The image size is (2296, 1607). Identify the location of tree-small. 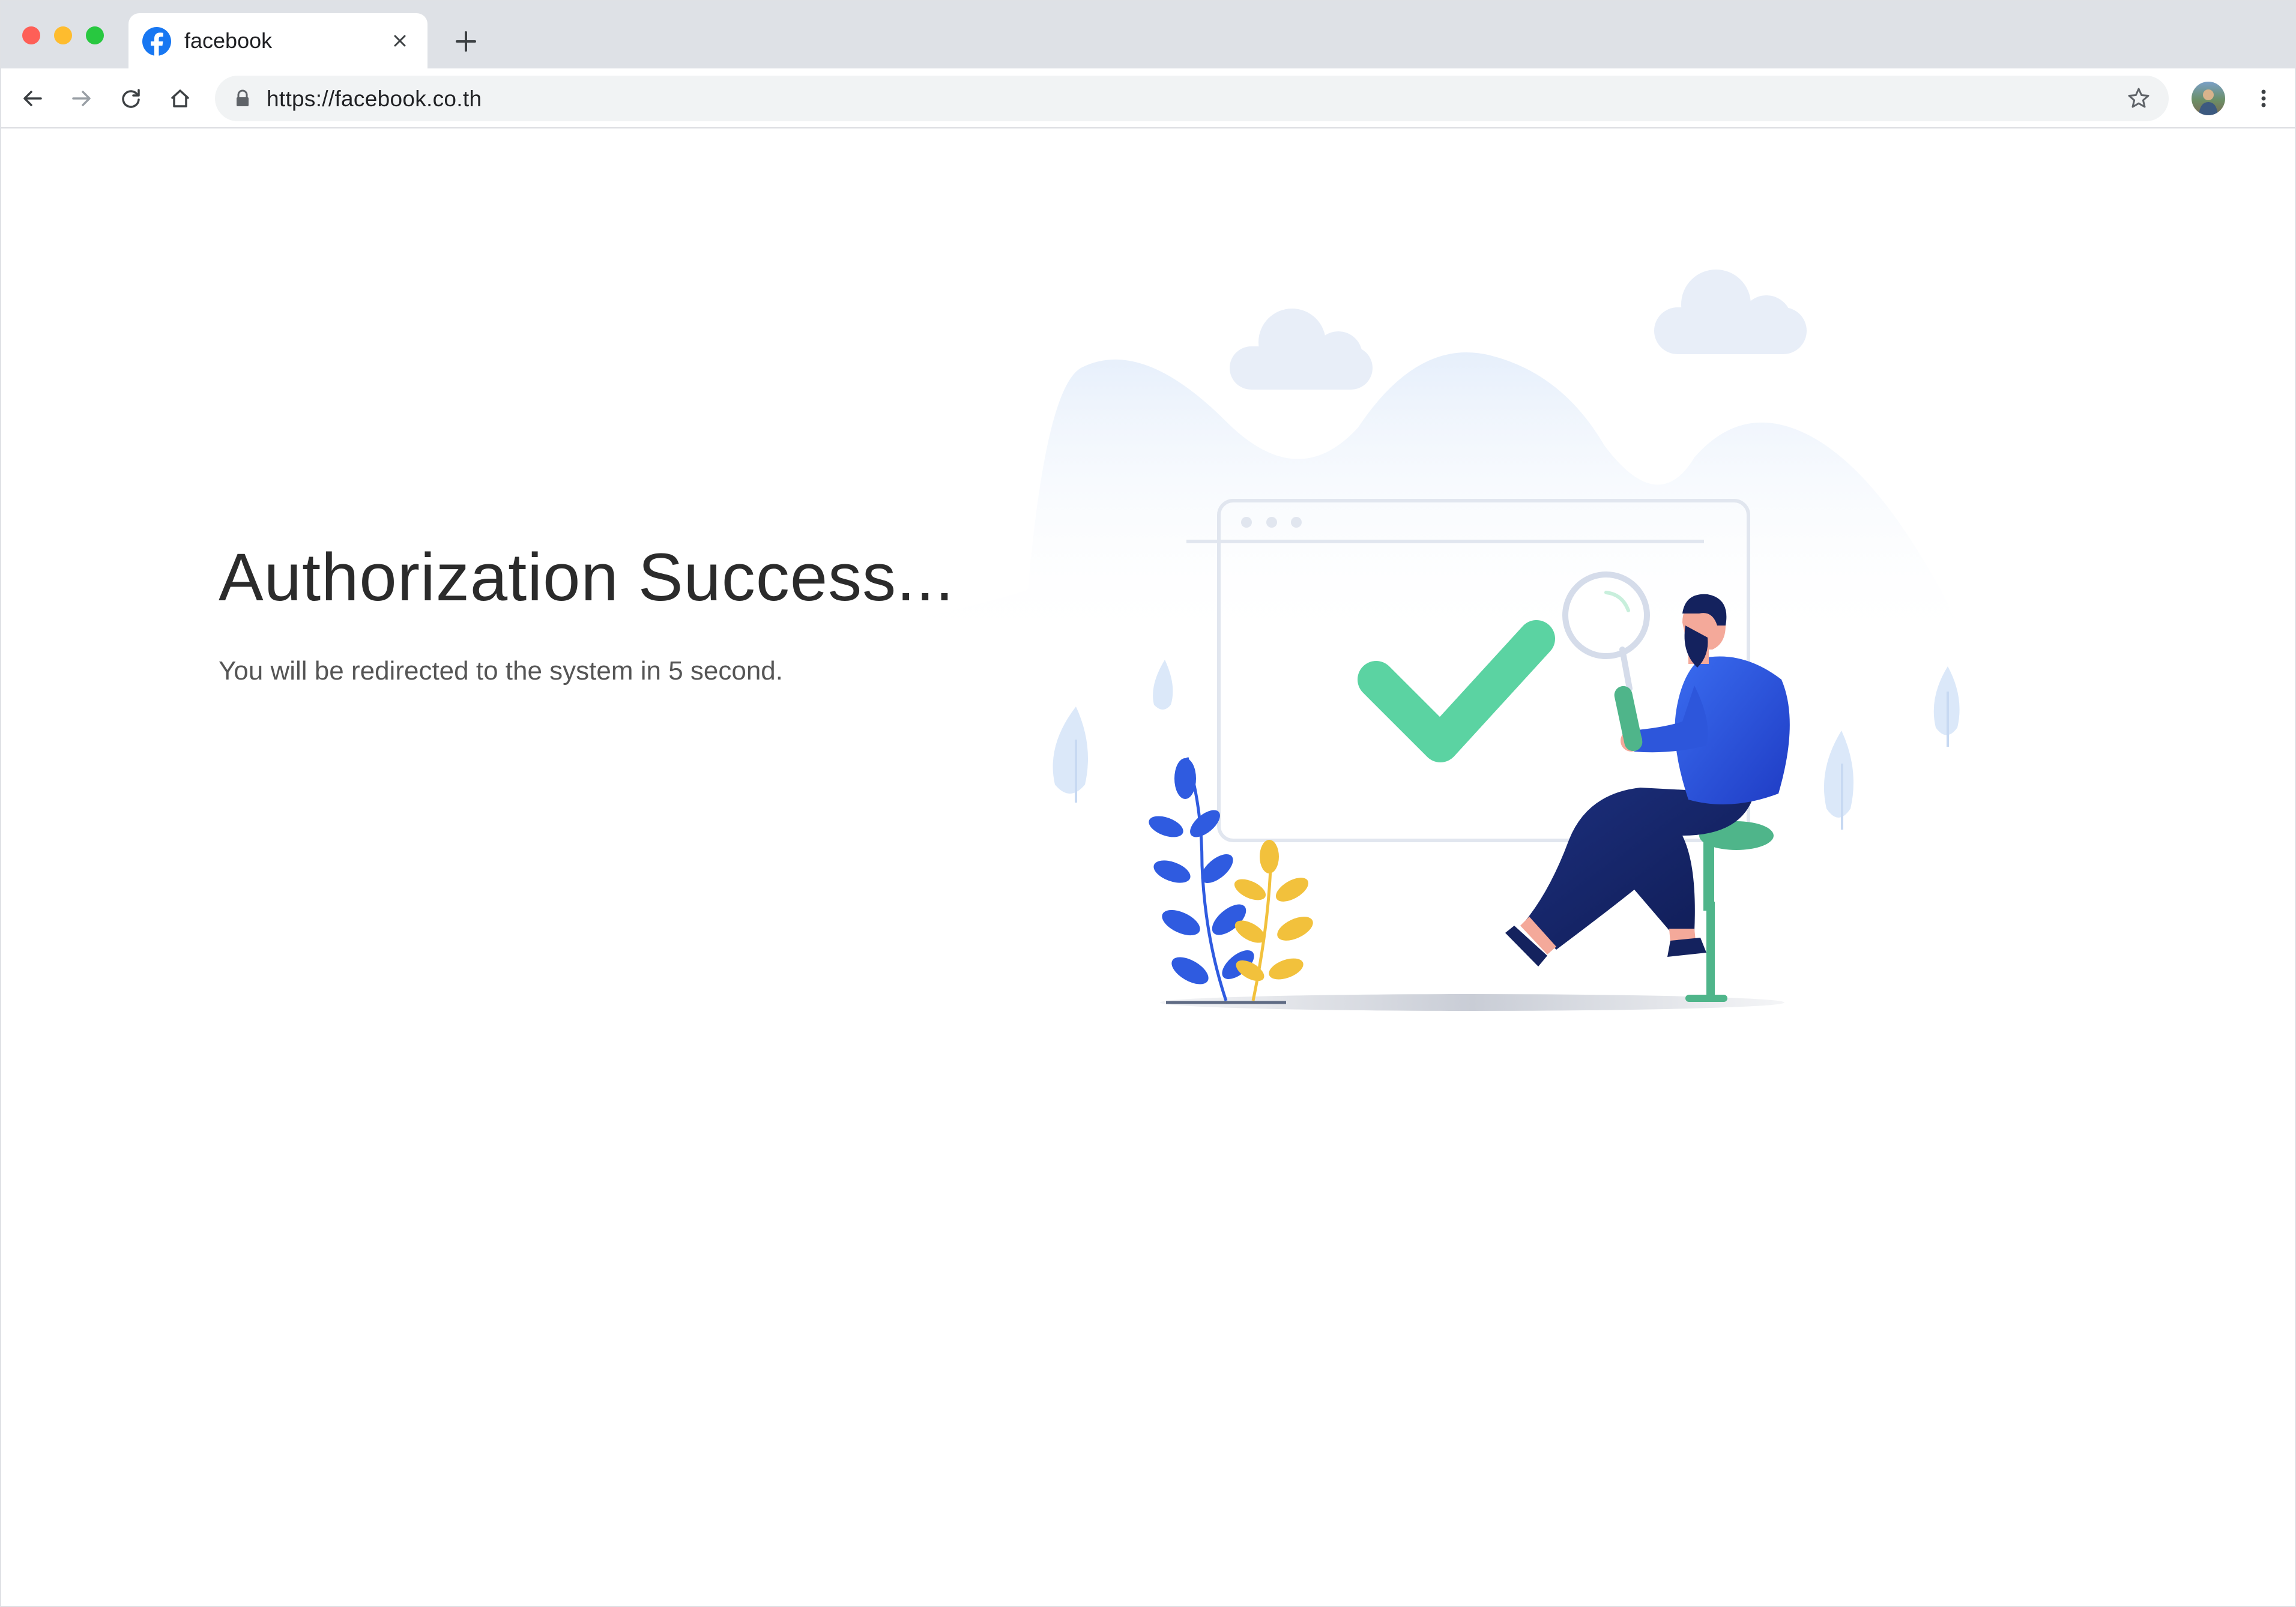
(1163, 685).